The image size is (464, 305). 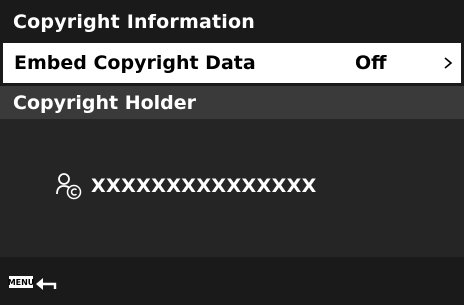 I want to click on page-title: Copyright Information, so click(x=134, y=21).